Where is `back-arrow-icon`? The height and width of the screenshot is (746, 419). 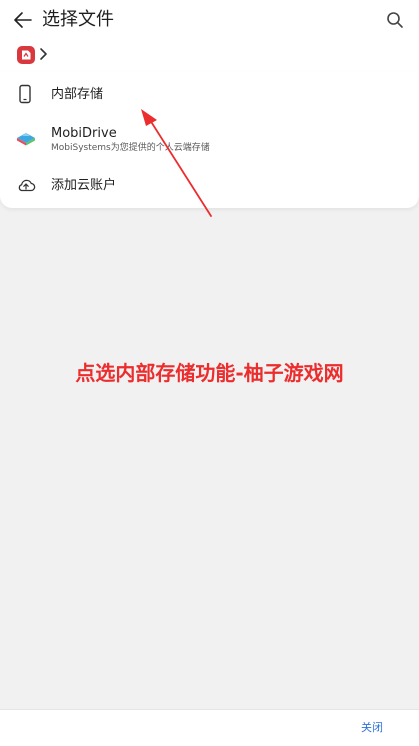
back-arrow-icon is located at coordinates (23, 20).